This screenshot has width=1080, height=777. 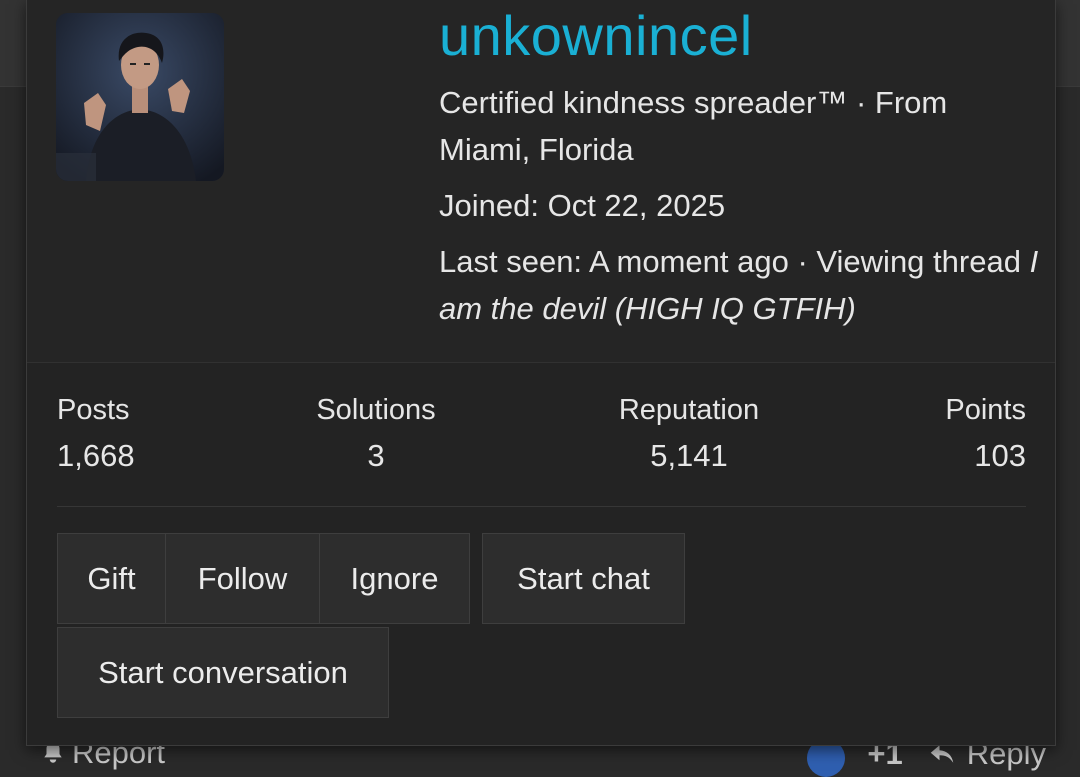 What do you see at coordinates (536, 149) in the screenshot?
I see `location-link: Miami, Florida` at bounding box center [536, 149].